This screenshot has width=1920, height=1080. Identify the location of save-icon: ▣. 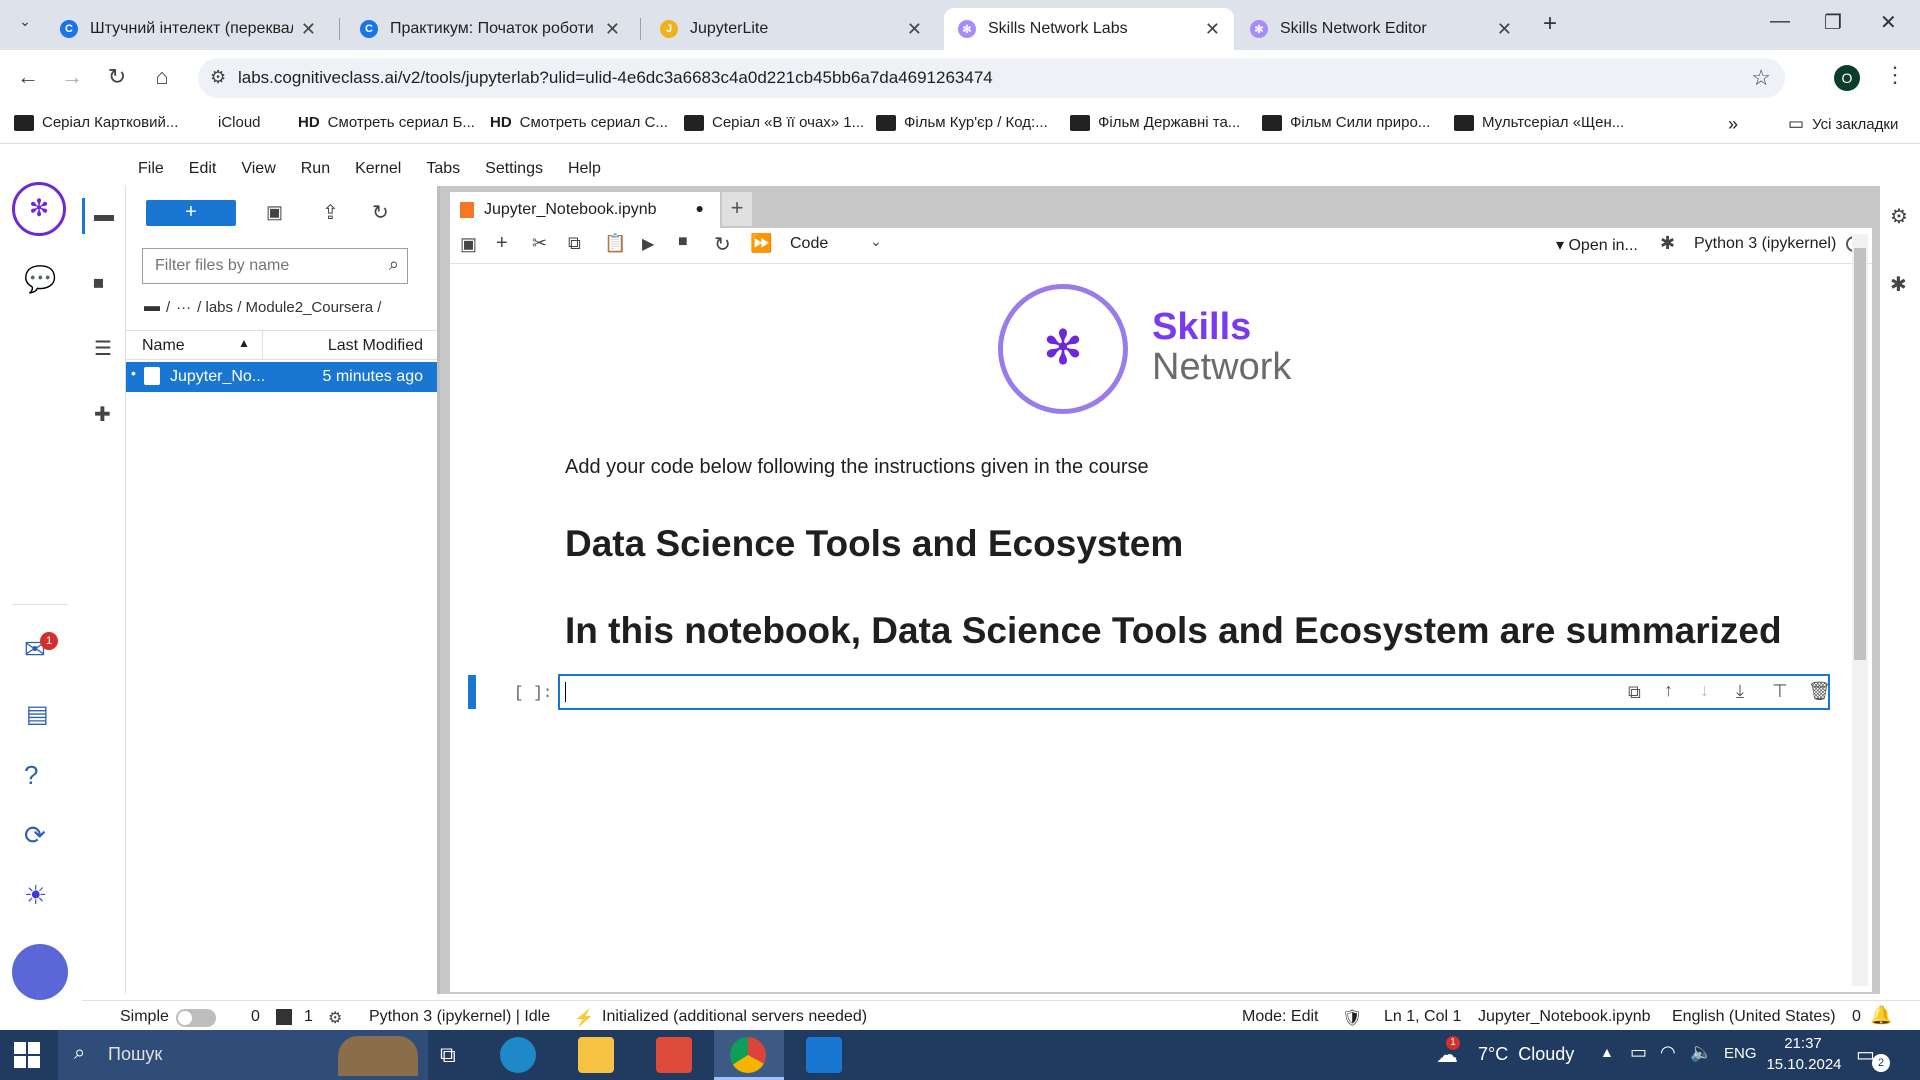
(468, 244).